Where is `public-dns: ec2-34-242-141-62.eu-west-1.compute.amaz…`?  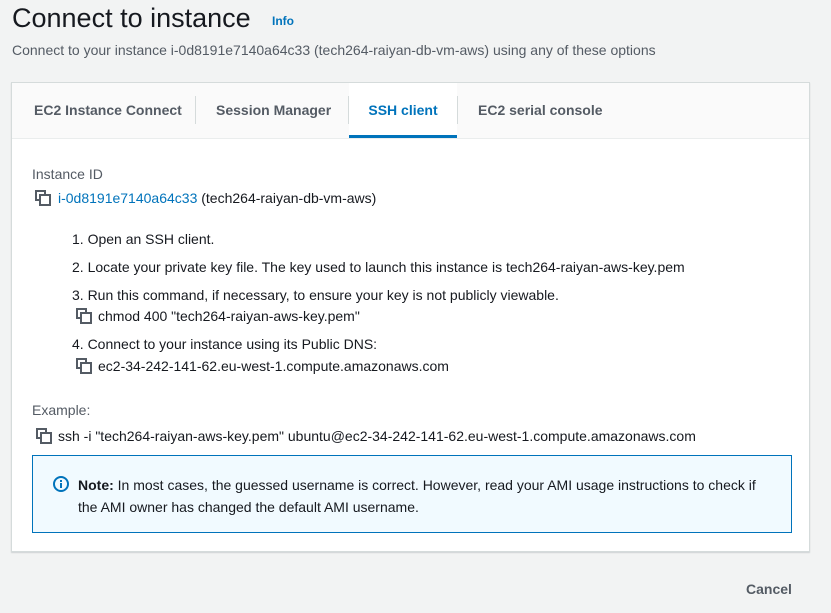
public-dns: ec2-34-242-141-62.eu-west-1.compute.amaz… is located at coordinates (273, 366).